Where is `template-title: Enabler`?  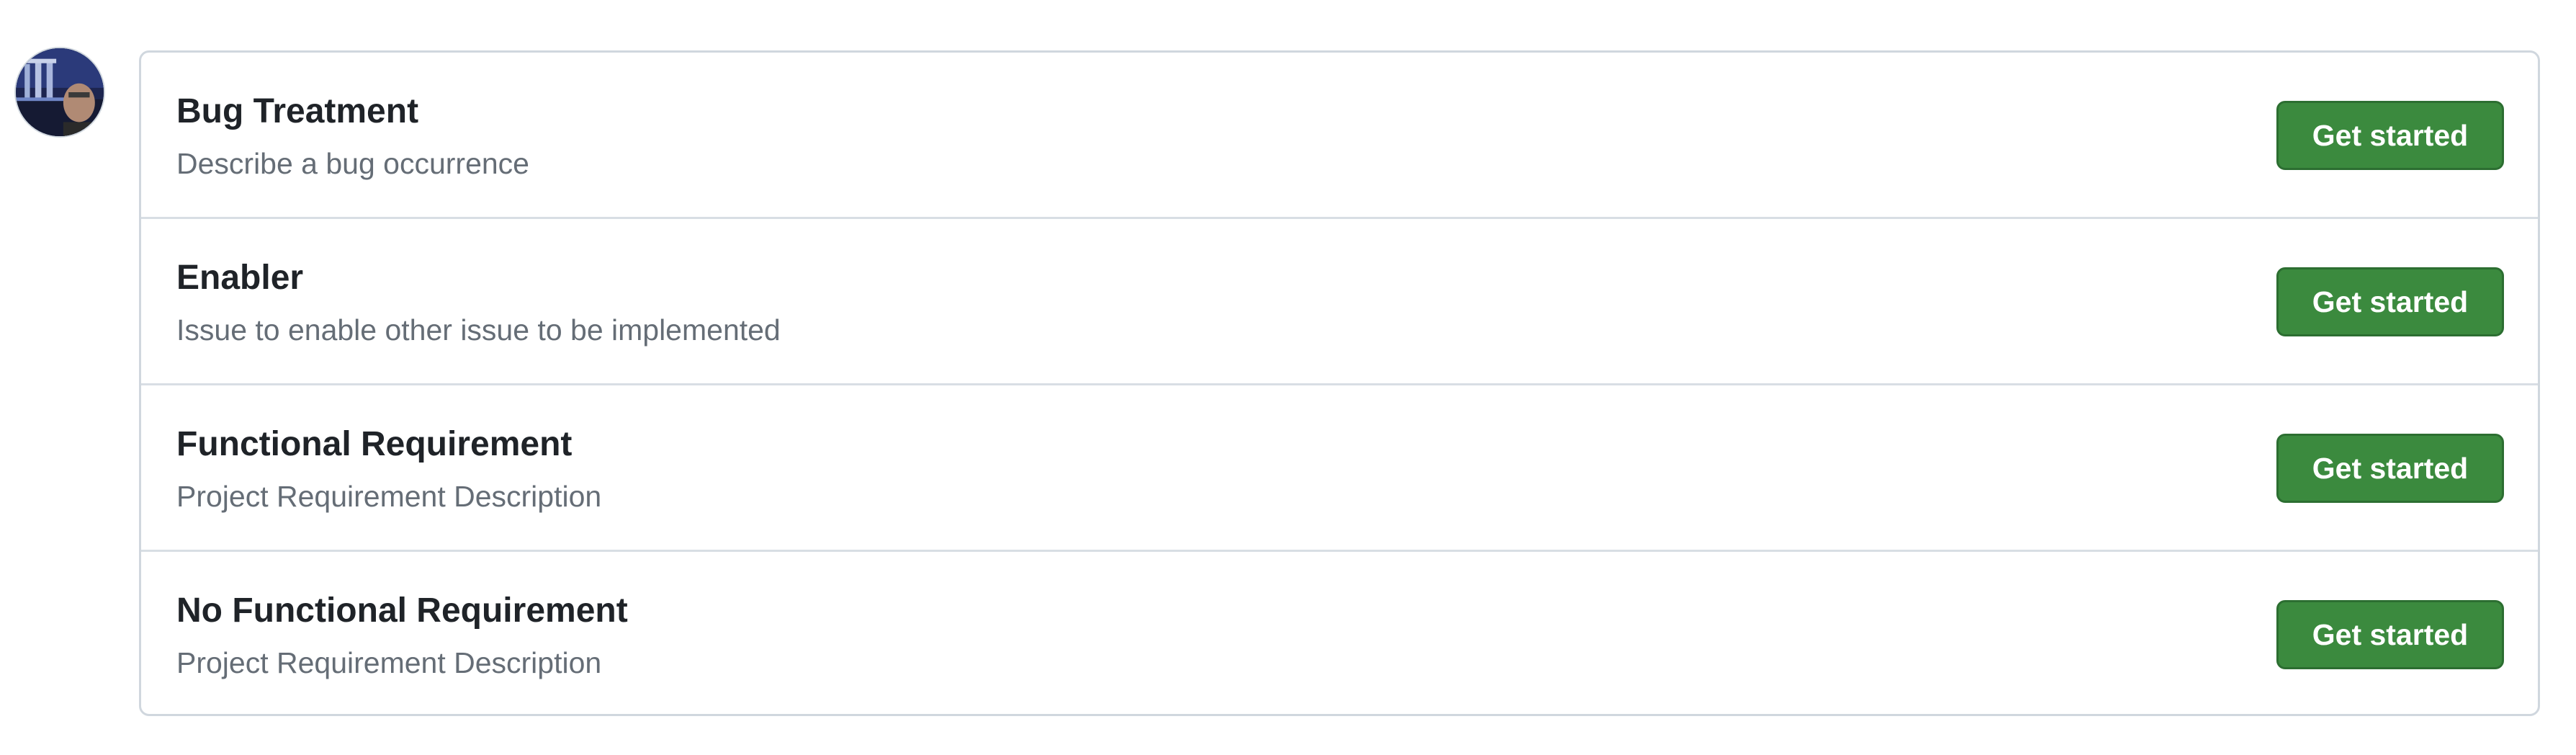
template-title: Enabler is located at coordinates (240, 278).